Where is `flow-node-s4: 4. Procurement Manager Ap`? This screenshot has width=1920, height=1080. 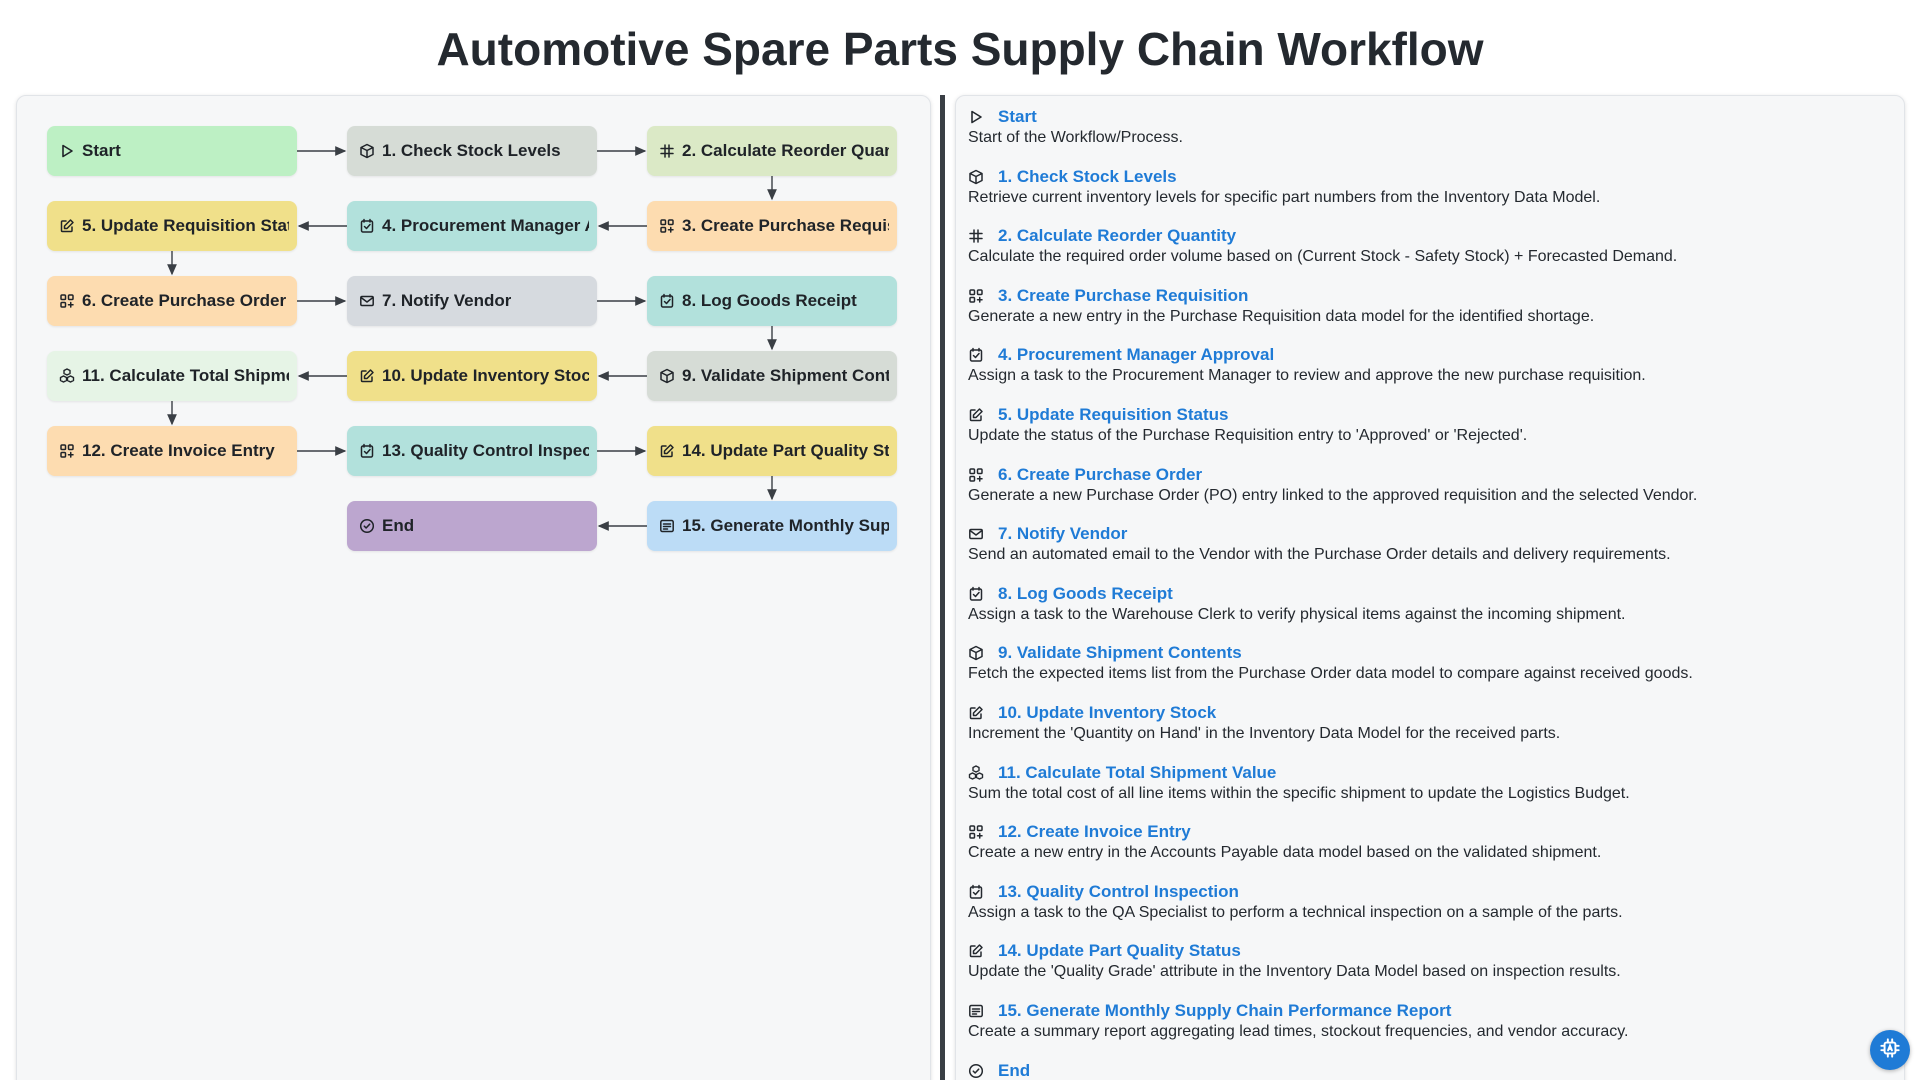
flow-node-s4: 4. Procurement Manager Ap is located at coordinates (472, 226).